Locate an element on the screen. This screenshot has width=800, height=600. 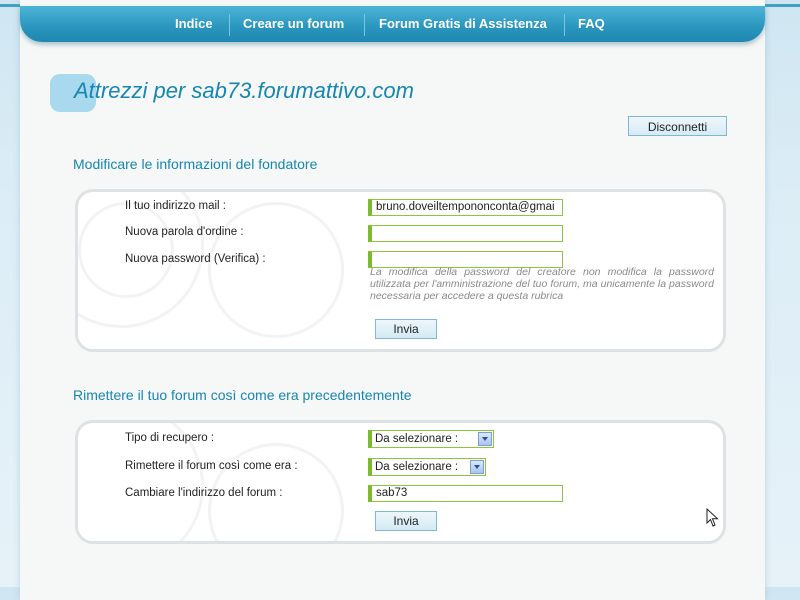
restore-value: Da selezionare : is located at coordinates (417, 467).